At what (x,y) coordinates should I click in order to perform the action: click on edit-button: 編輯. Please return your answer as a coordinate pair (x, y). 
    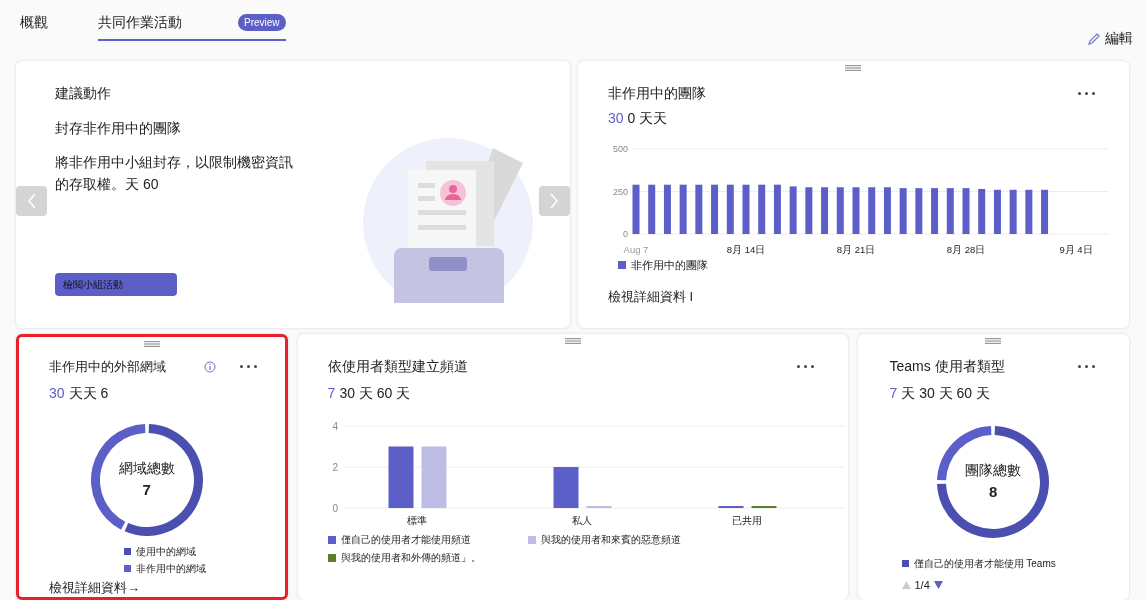
    Looking at the image, I should click on (1110, 38).